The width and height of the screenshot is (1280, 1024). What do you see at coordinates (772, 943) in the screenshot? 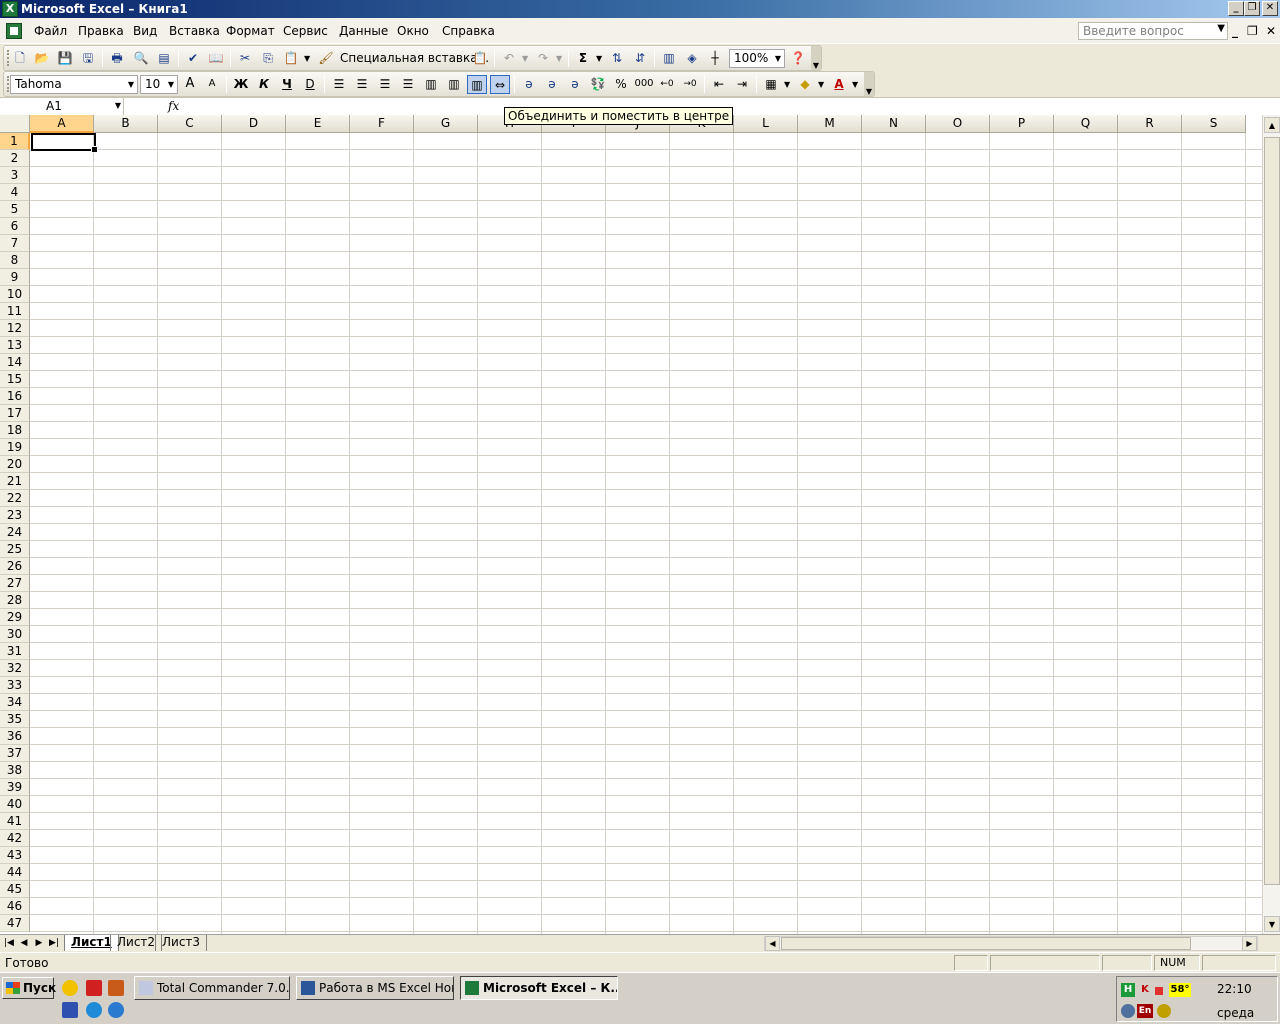
I see `scroll-left-icon: ◀` at bounding box center [772, 943].